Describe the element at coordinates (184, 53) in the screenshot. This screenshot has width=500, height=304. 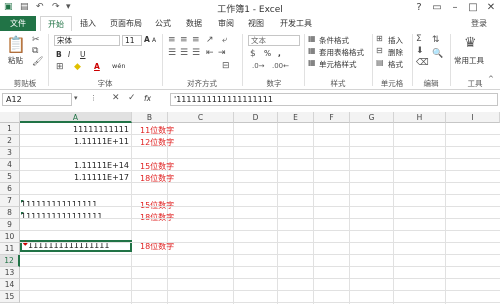
I see `align-center-icon: ☰` at that location.